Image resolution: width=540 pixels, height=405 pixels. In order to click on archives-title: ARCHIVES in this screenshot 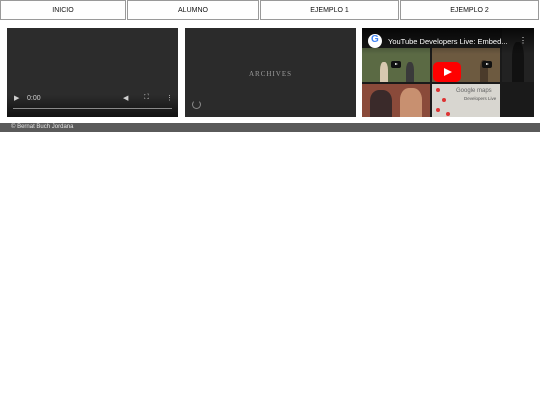, I will do `click(270, 74)`.